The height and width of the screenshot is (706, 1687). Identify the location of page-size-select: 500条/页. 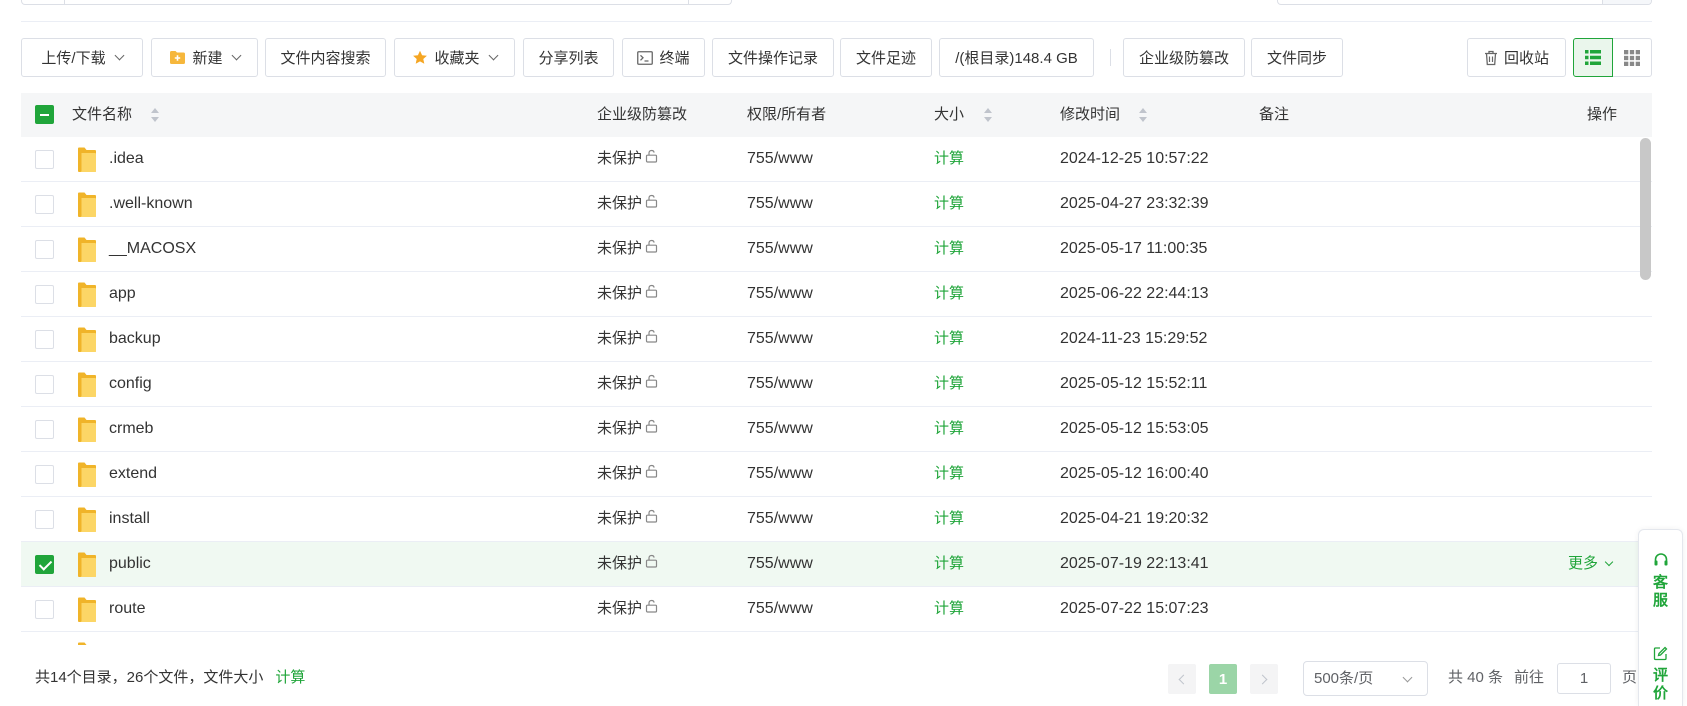
(1365, 678).